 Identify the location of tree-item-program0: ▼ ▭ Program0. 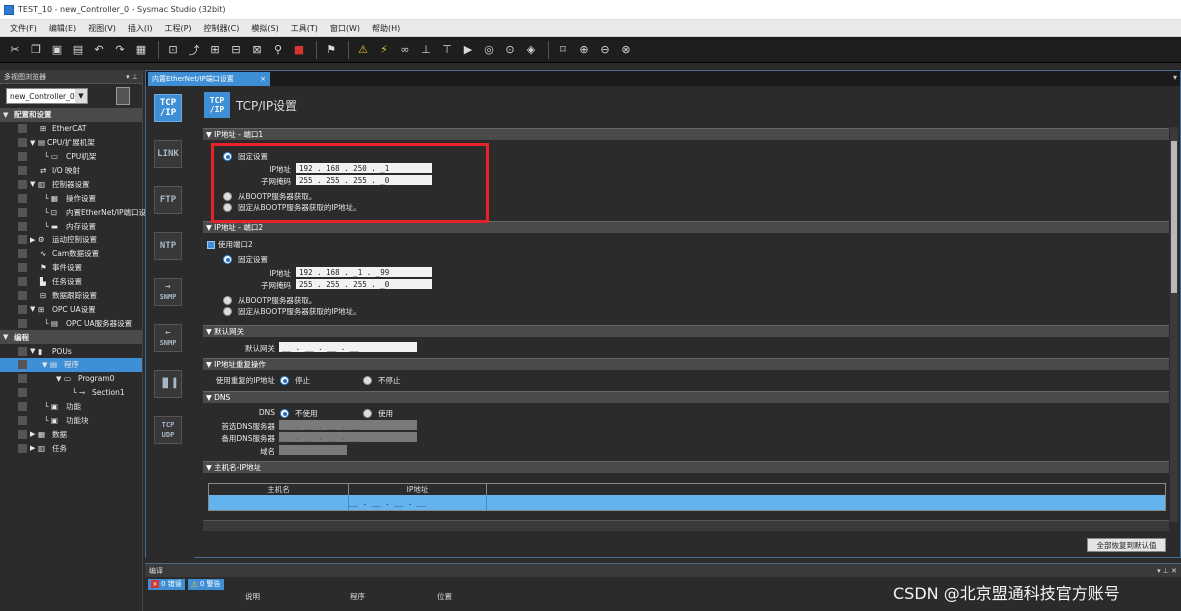
(71, 379).